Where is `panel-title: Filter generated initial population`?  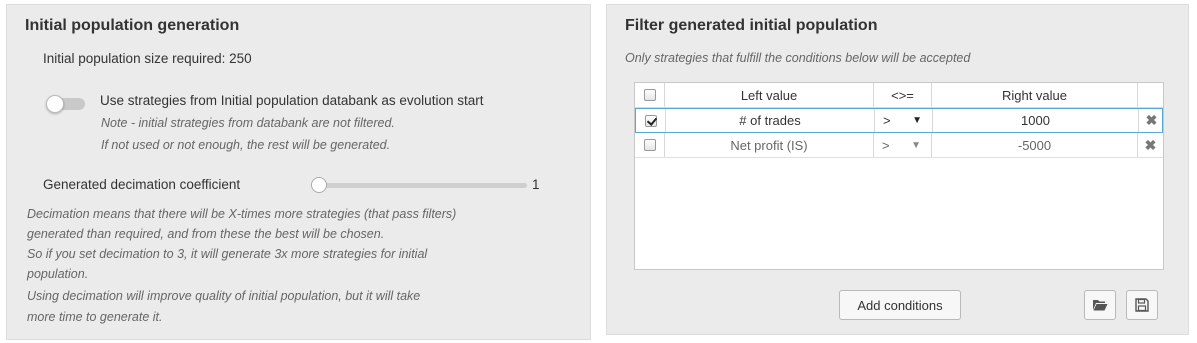 panel-title: Filter generated initial population is located at coordinates (751, 25).